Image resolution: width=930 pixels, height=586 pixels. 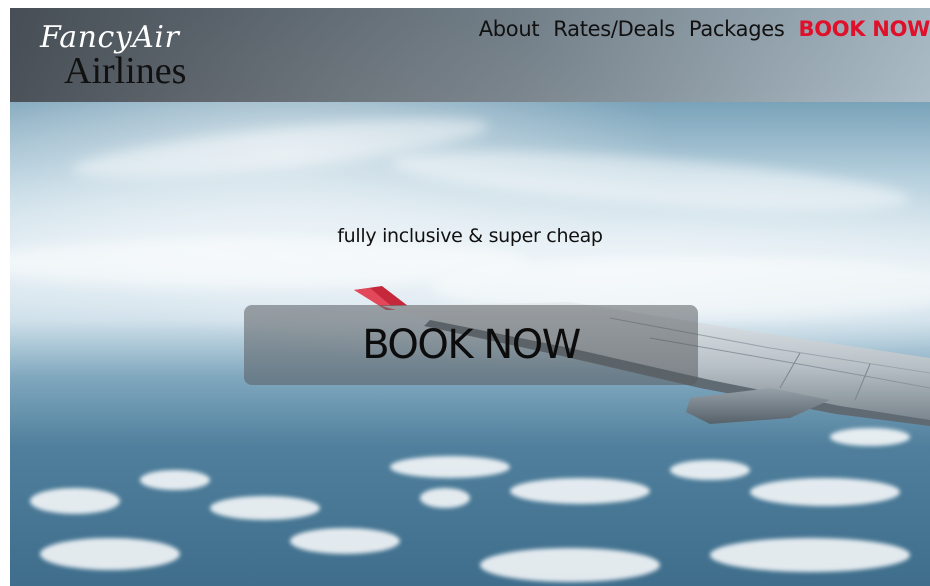 I want to click on brand-logo: FancyAir Airlines, so click(x=140, y=56).